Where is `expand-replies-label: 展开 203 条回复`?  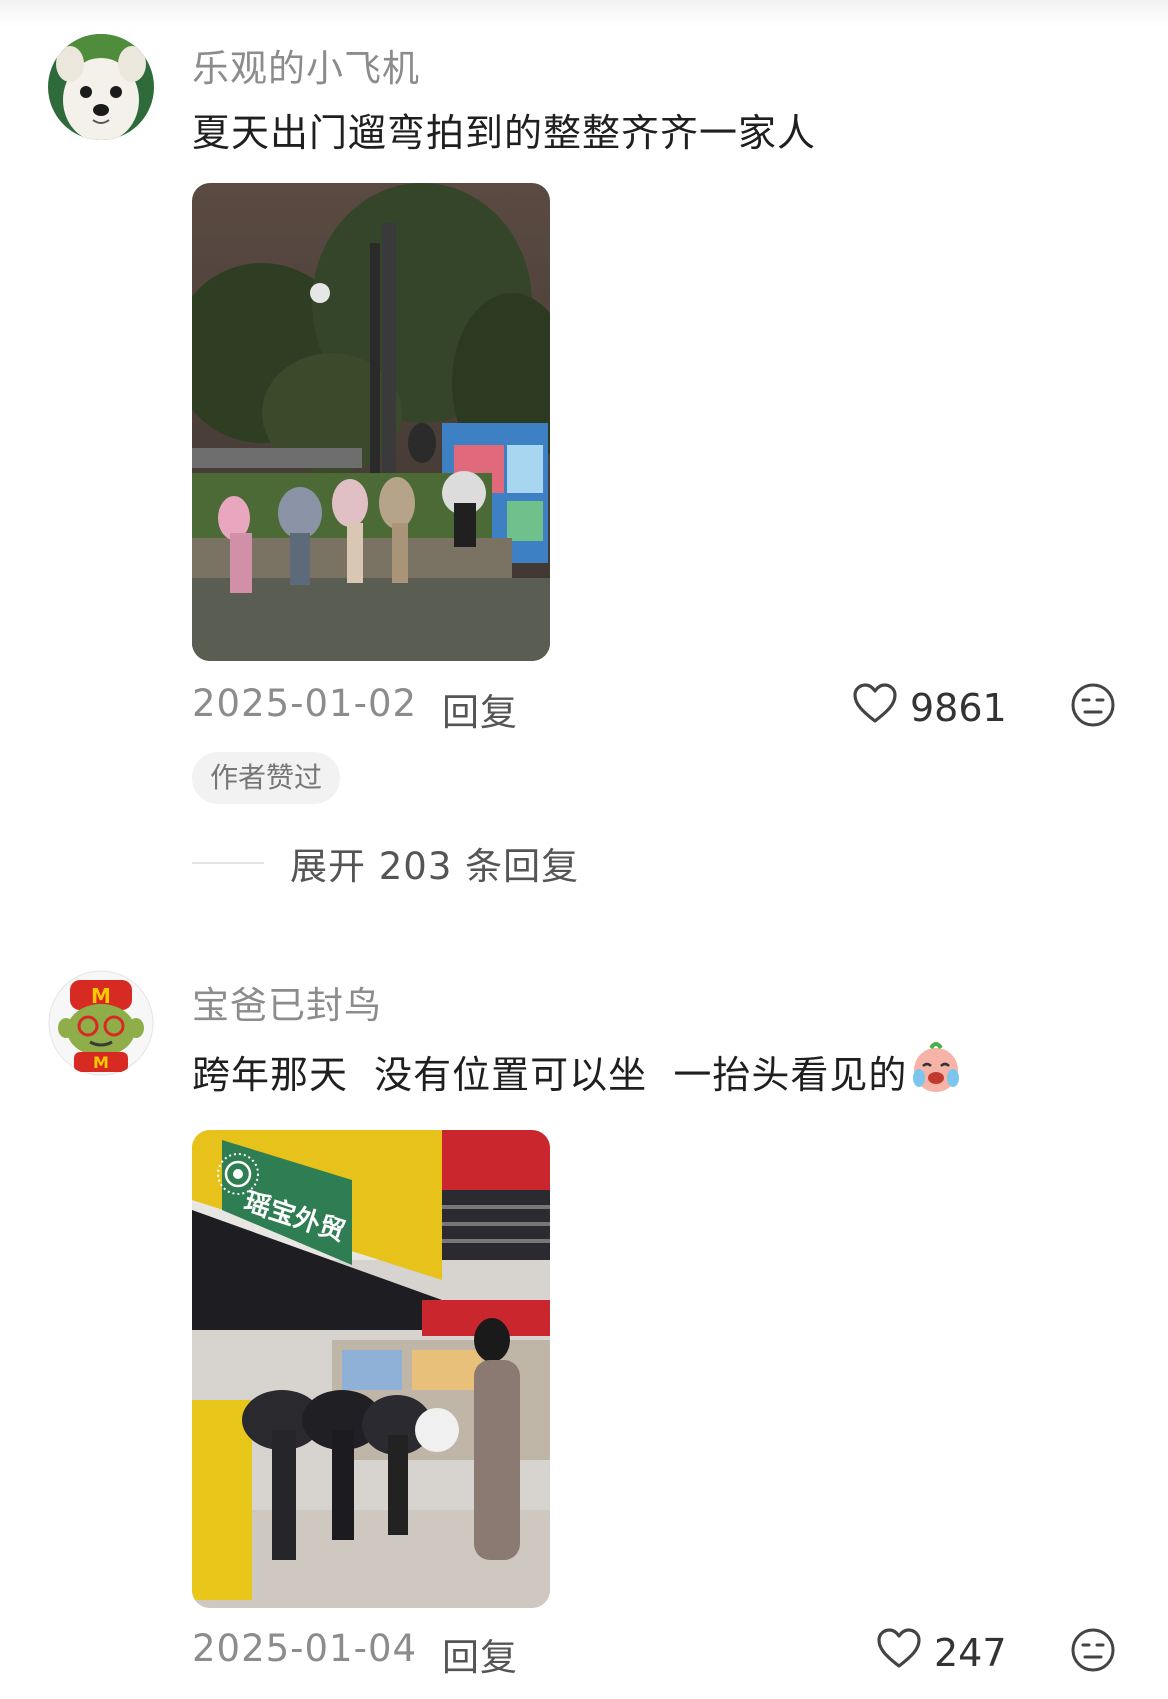
expand-replies-label: 展开 203 条回复 is located at coordinates (435, 866).